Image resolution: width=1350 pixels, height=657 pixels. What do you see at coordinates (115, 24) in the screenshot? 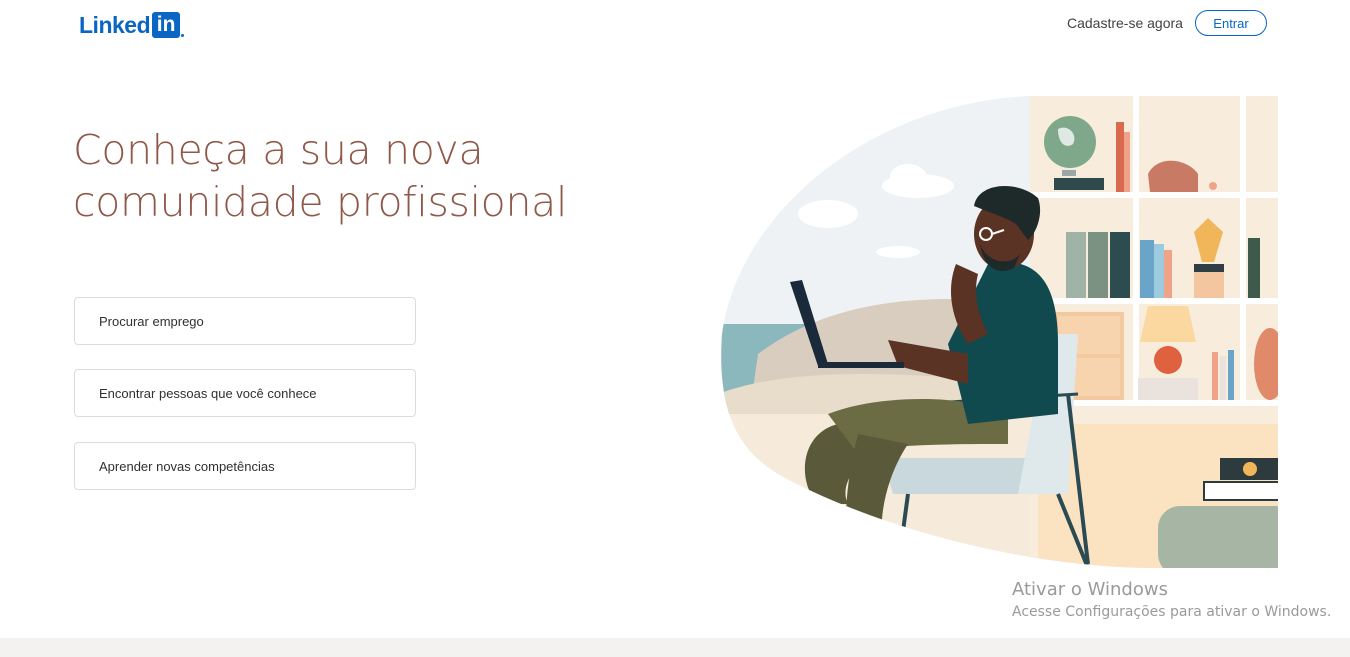
I see `logo-wordmark: Linked` at bounding box center [115, 24].